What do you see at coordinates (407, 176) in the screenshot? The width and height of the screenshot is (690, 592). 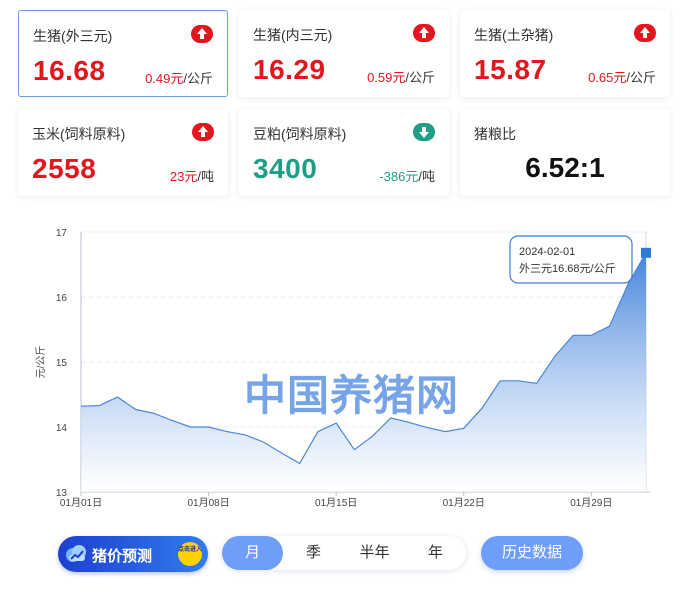 I see `card-change: -386元/吨` at bounding box center [407, 176].